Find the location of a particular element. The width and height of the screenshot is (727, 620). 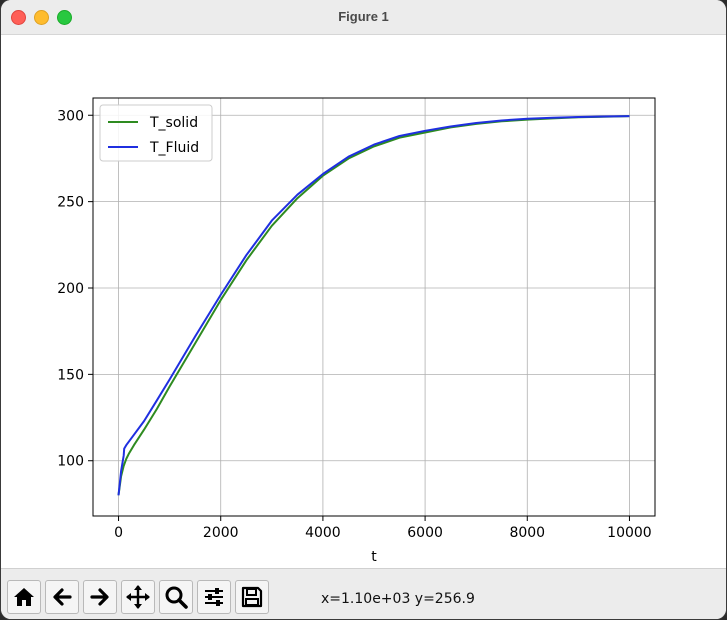

configure-subplots-icon is located at coordinates (214, 597).